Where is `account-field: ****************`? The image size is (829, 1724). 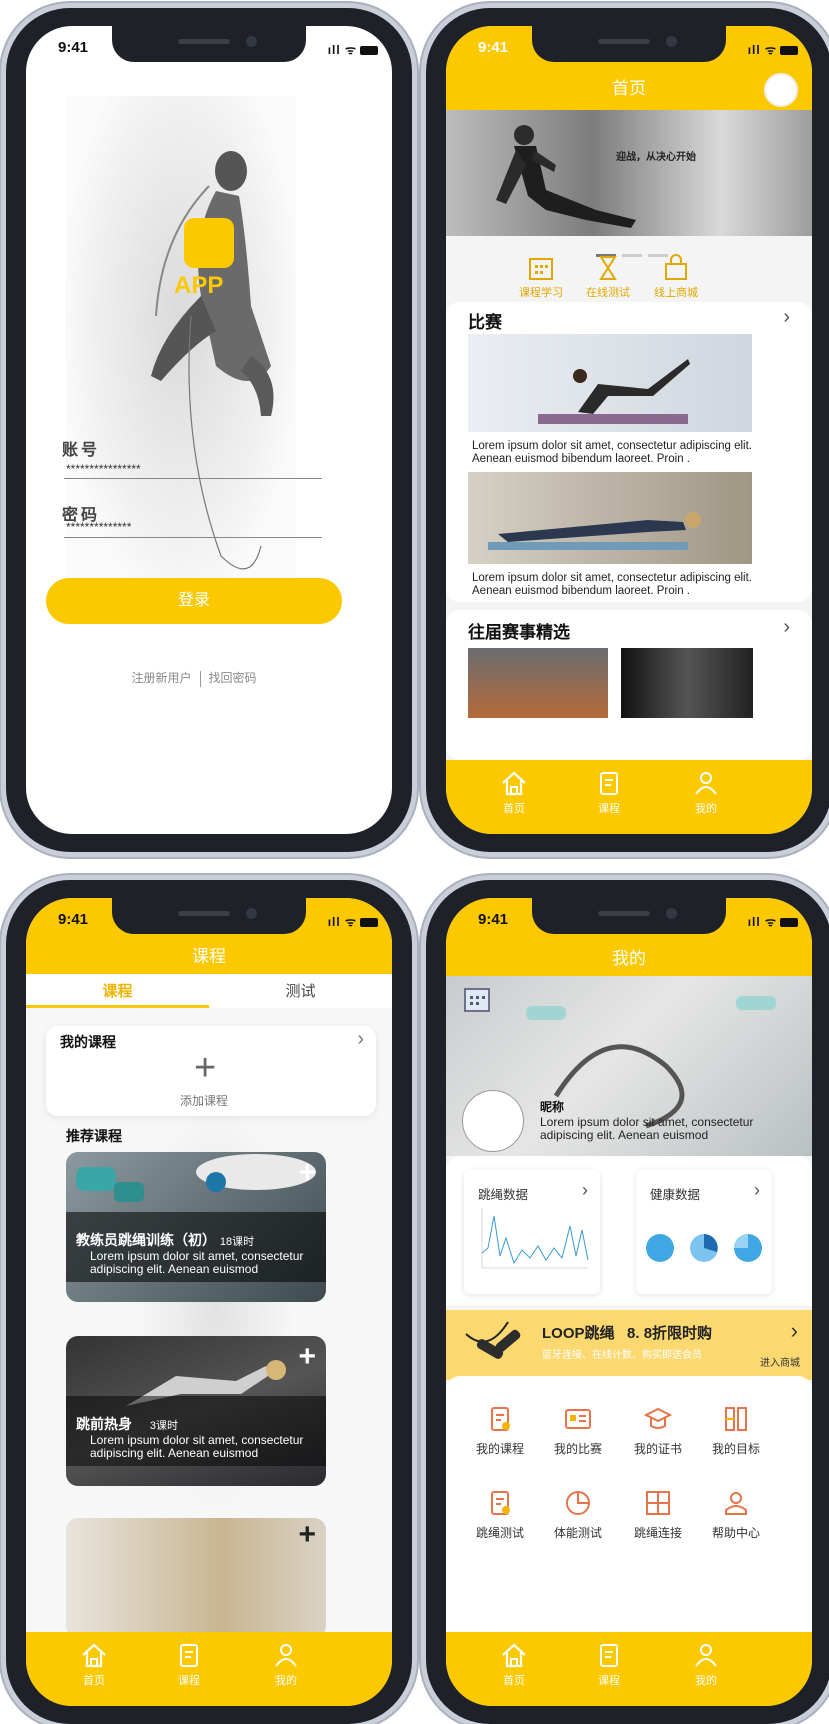
account-field: **************** is located at coordinates (103, 469).